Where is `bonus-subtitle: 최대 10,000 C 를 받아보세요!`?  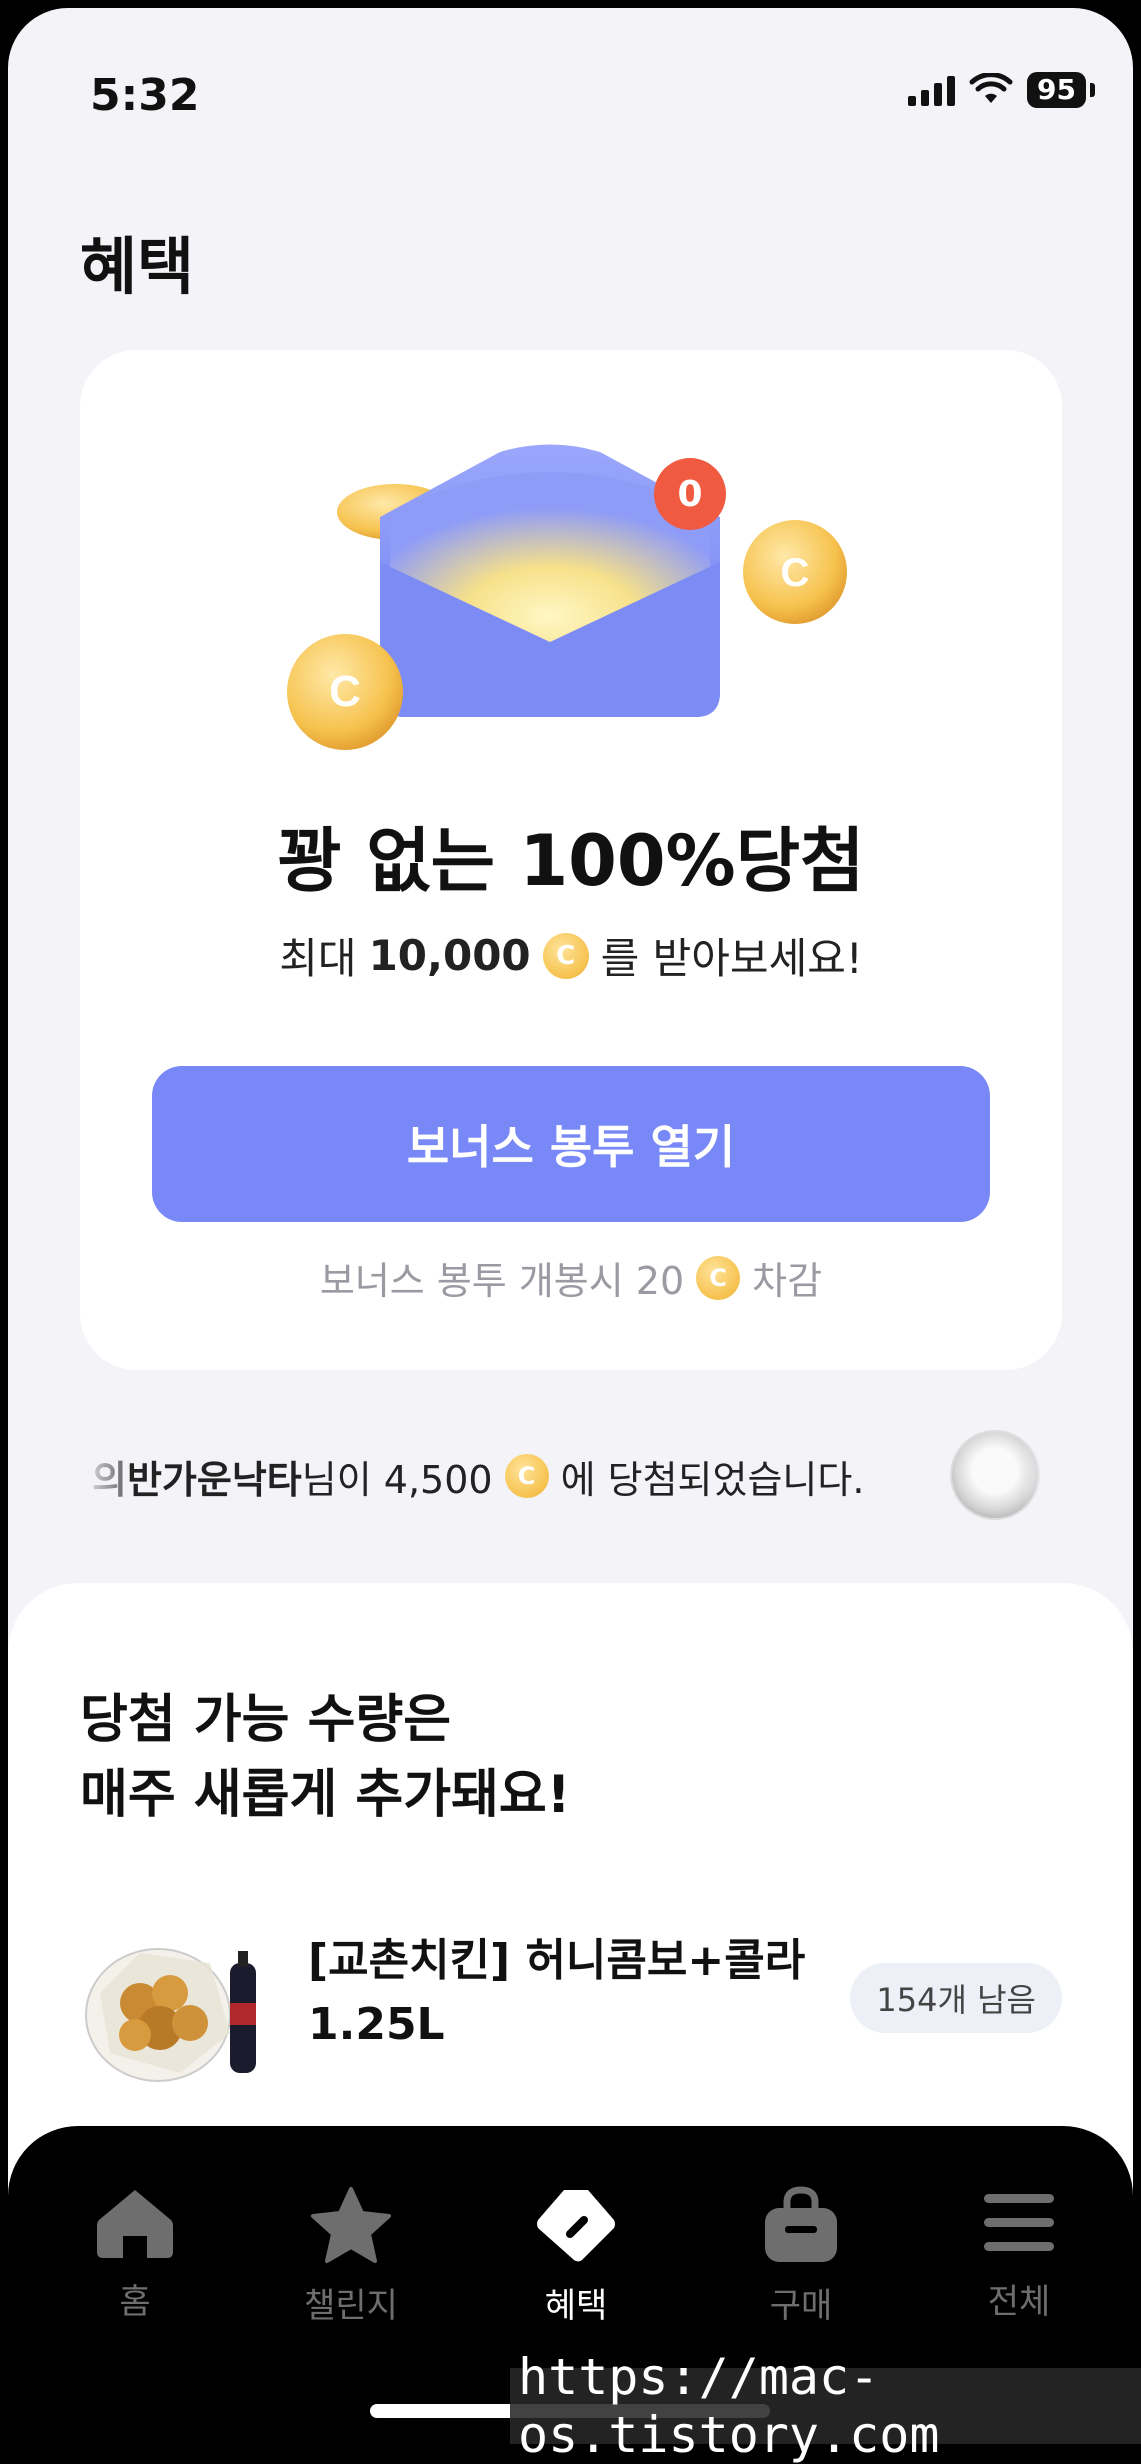 bonus-subtitle: 최대 10,000 C 를 받아보세요! is located at coordinates (571, 955).